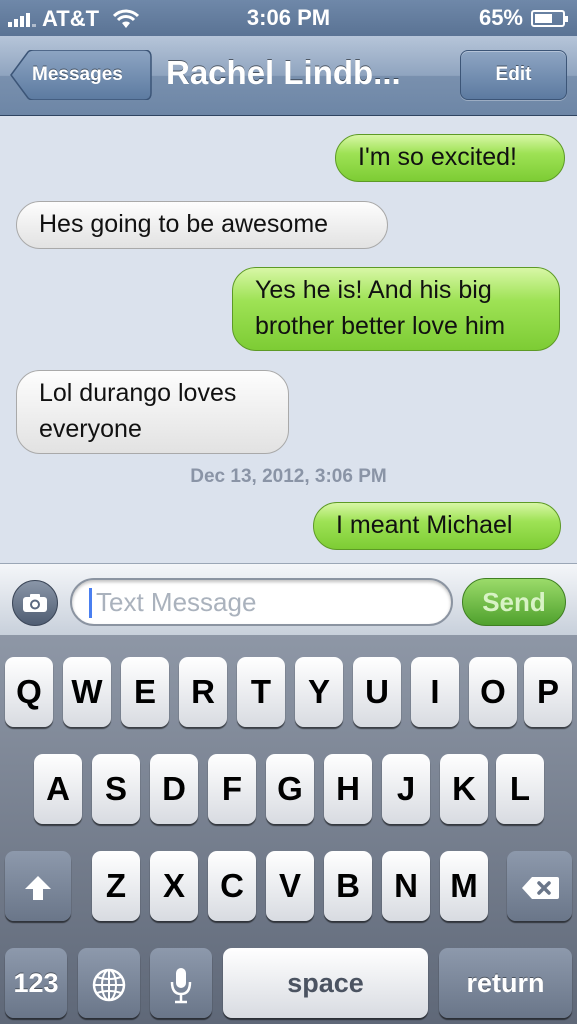 The height and width of the screenshot is (1024, 577). I want to click on message-bubble-outgoing: I'm so excited!, so click(450, 158).